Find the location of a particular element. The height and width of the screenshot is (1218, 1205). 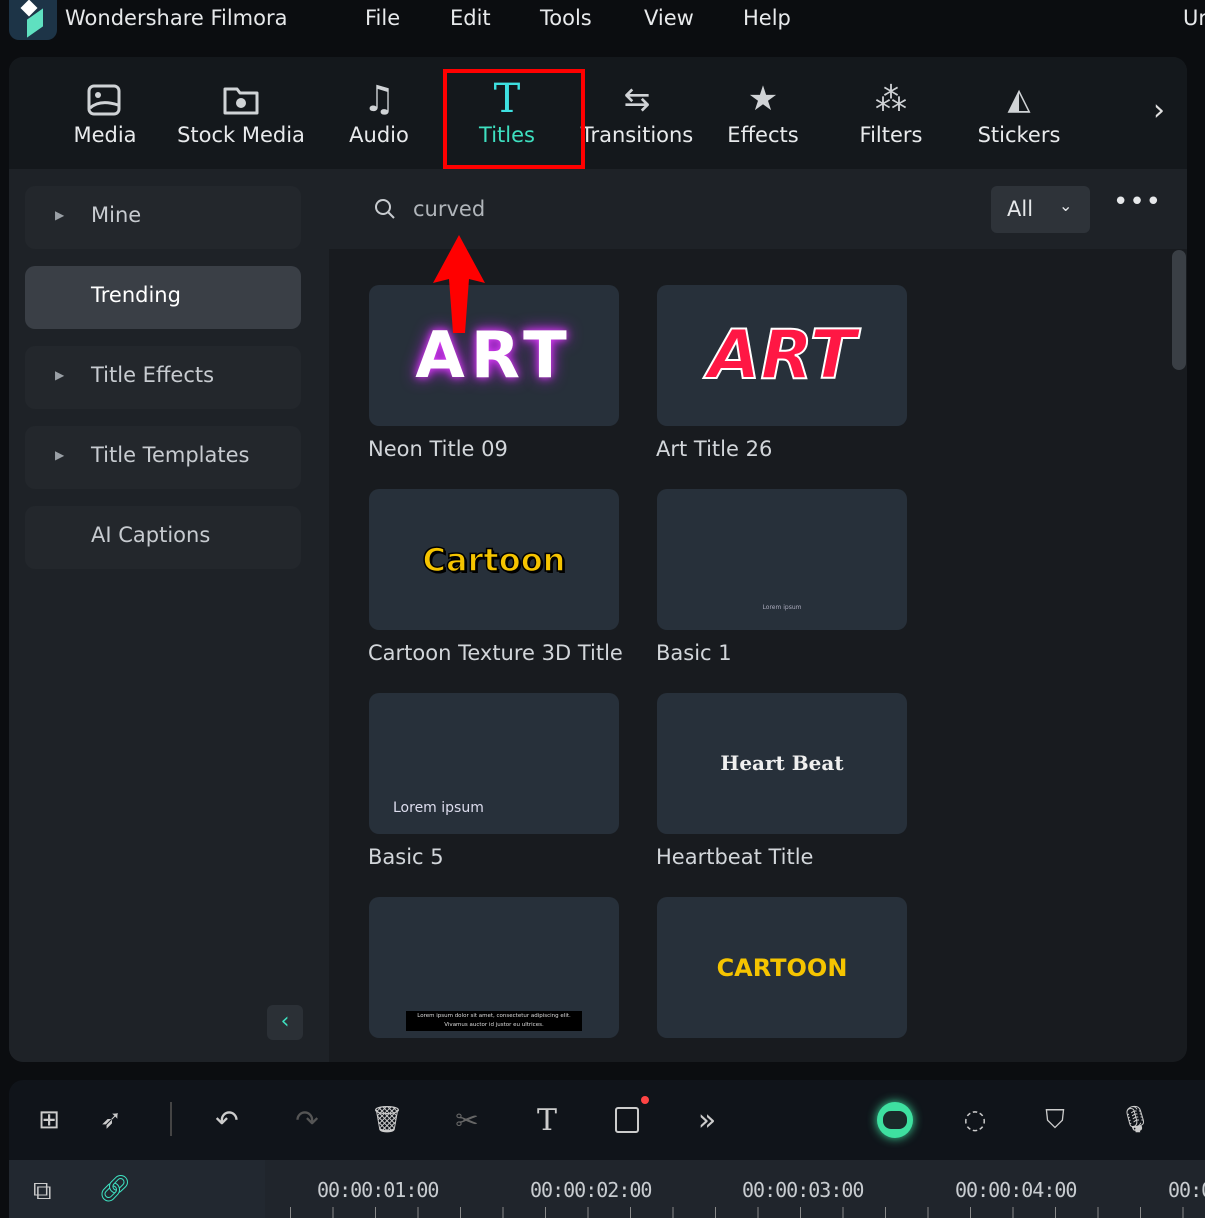

transitions-icon: ⇆ is located at coordinates (637, 99).